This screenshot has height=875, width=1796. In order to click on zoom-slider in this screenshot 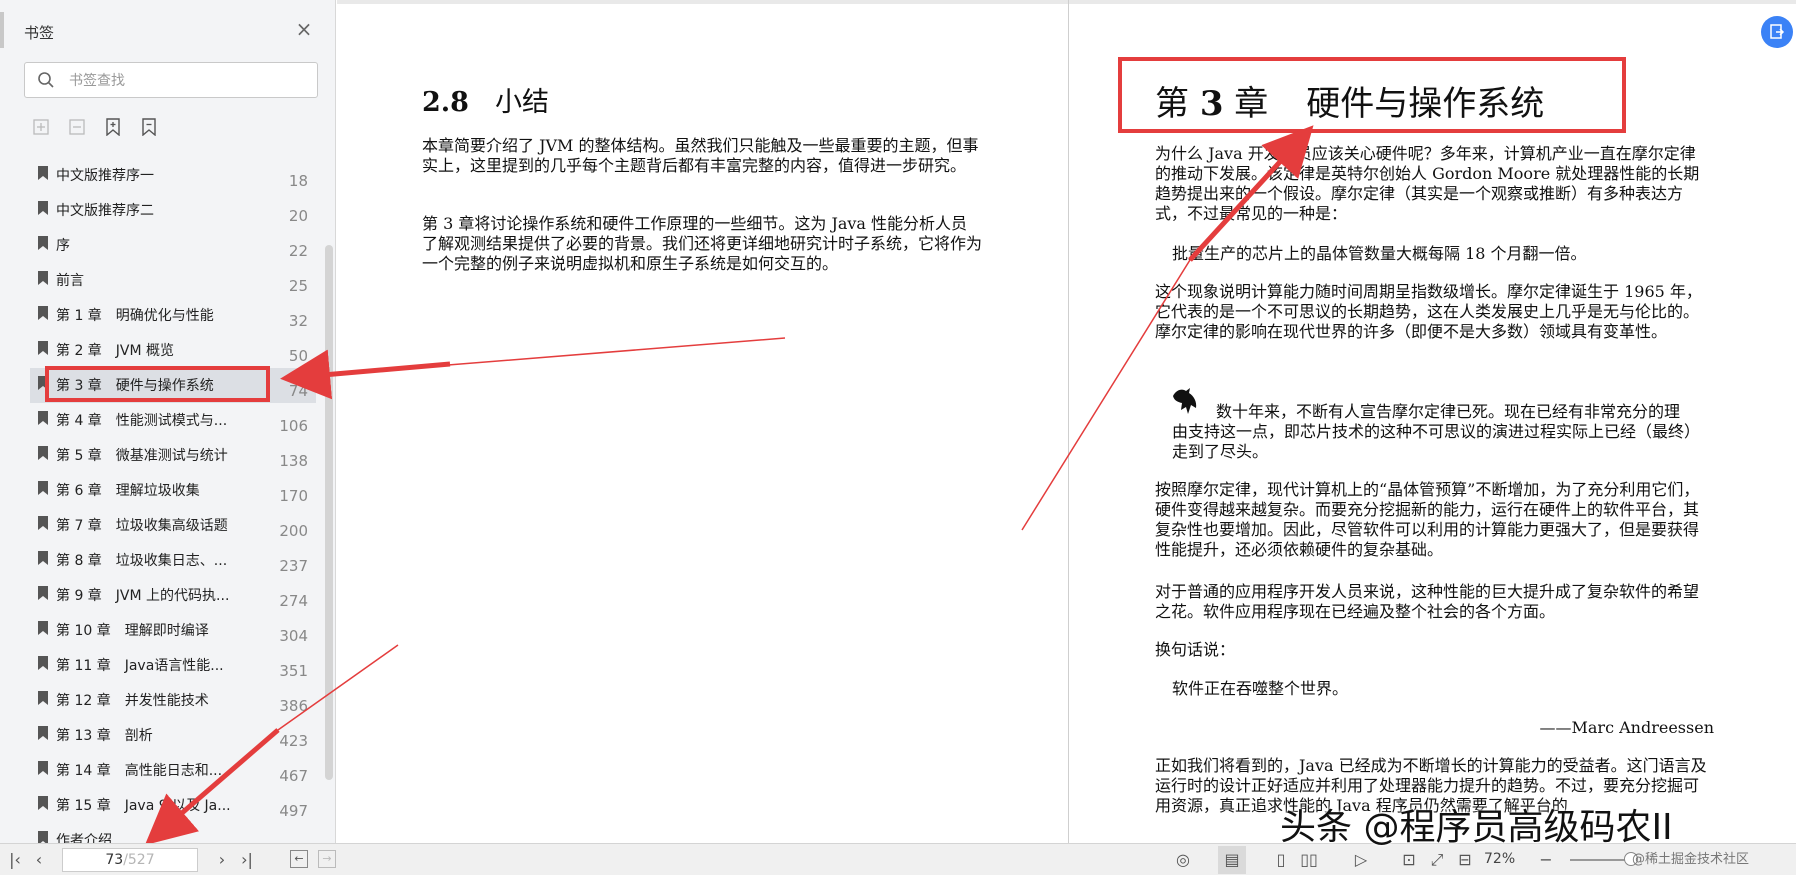, I will do `click(1600, 860)`.